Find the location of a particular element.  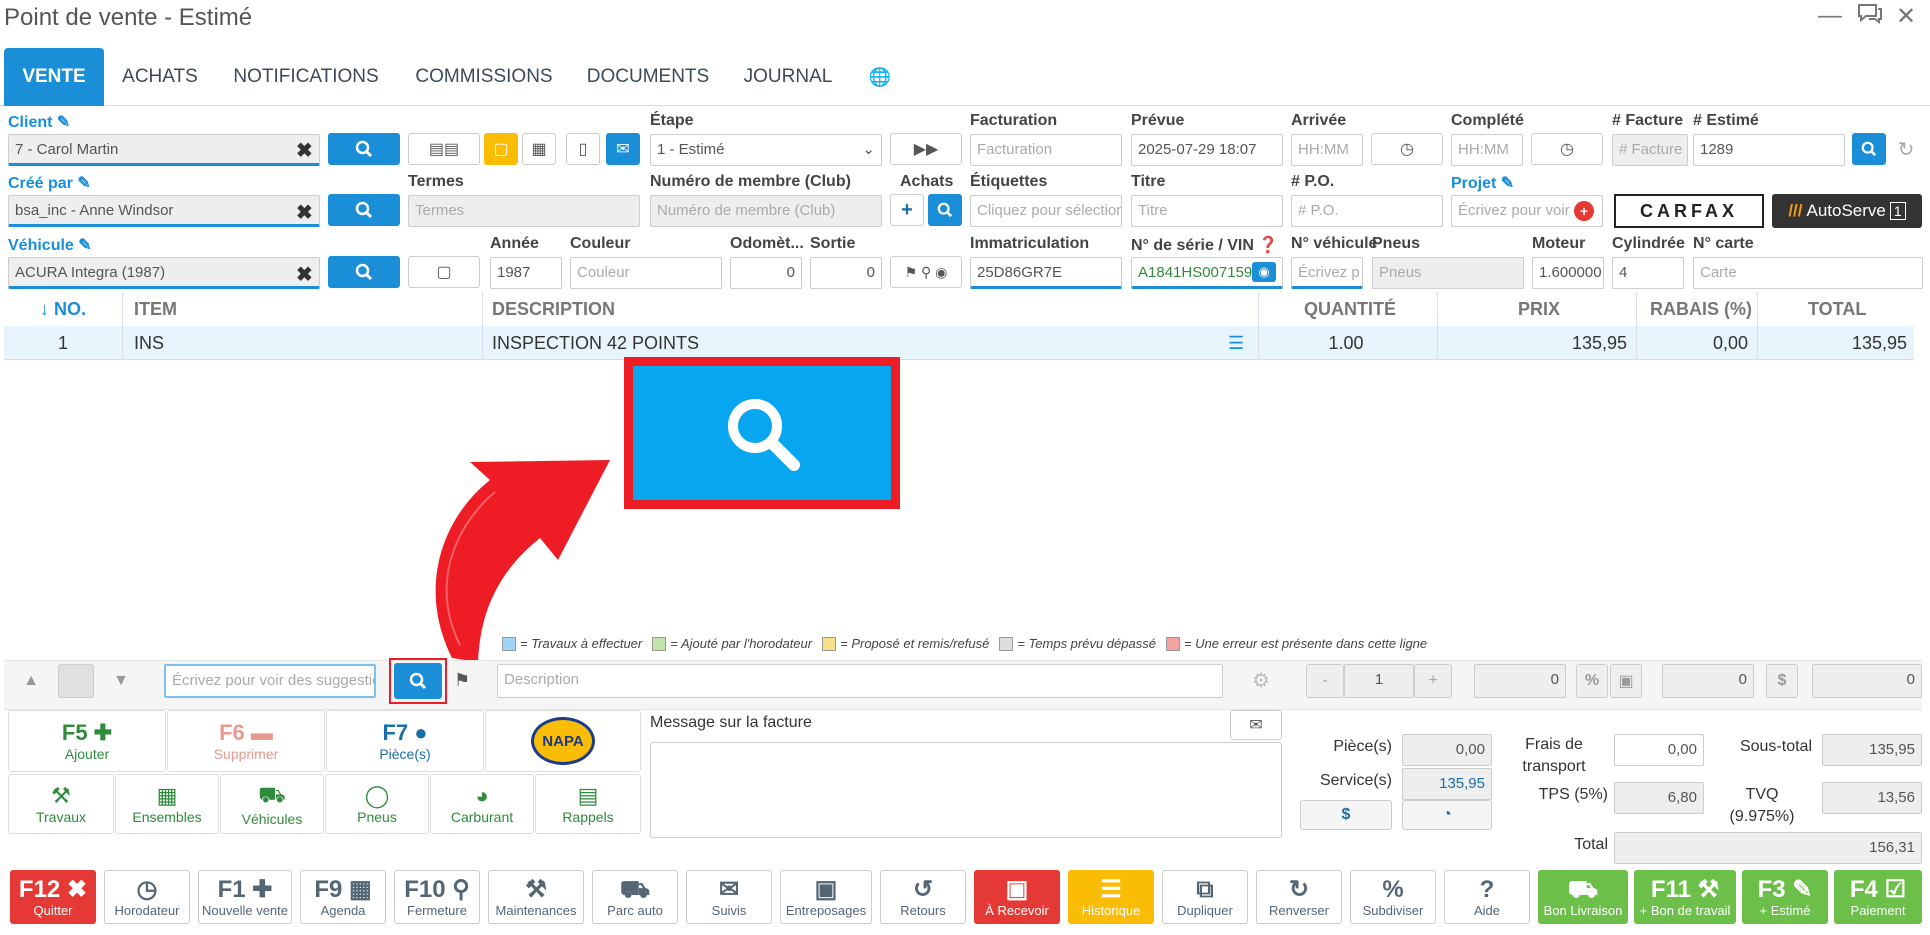

vehicule-note-icon: ▢ is located at coordinates (444, 272).